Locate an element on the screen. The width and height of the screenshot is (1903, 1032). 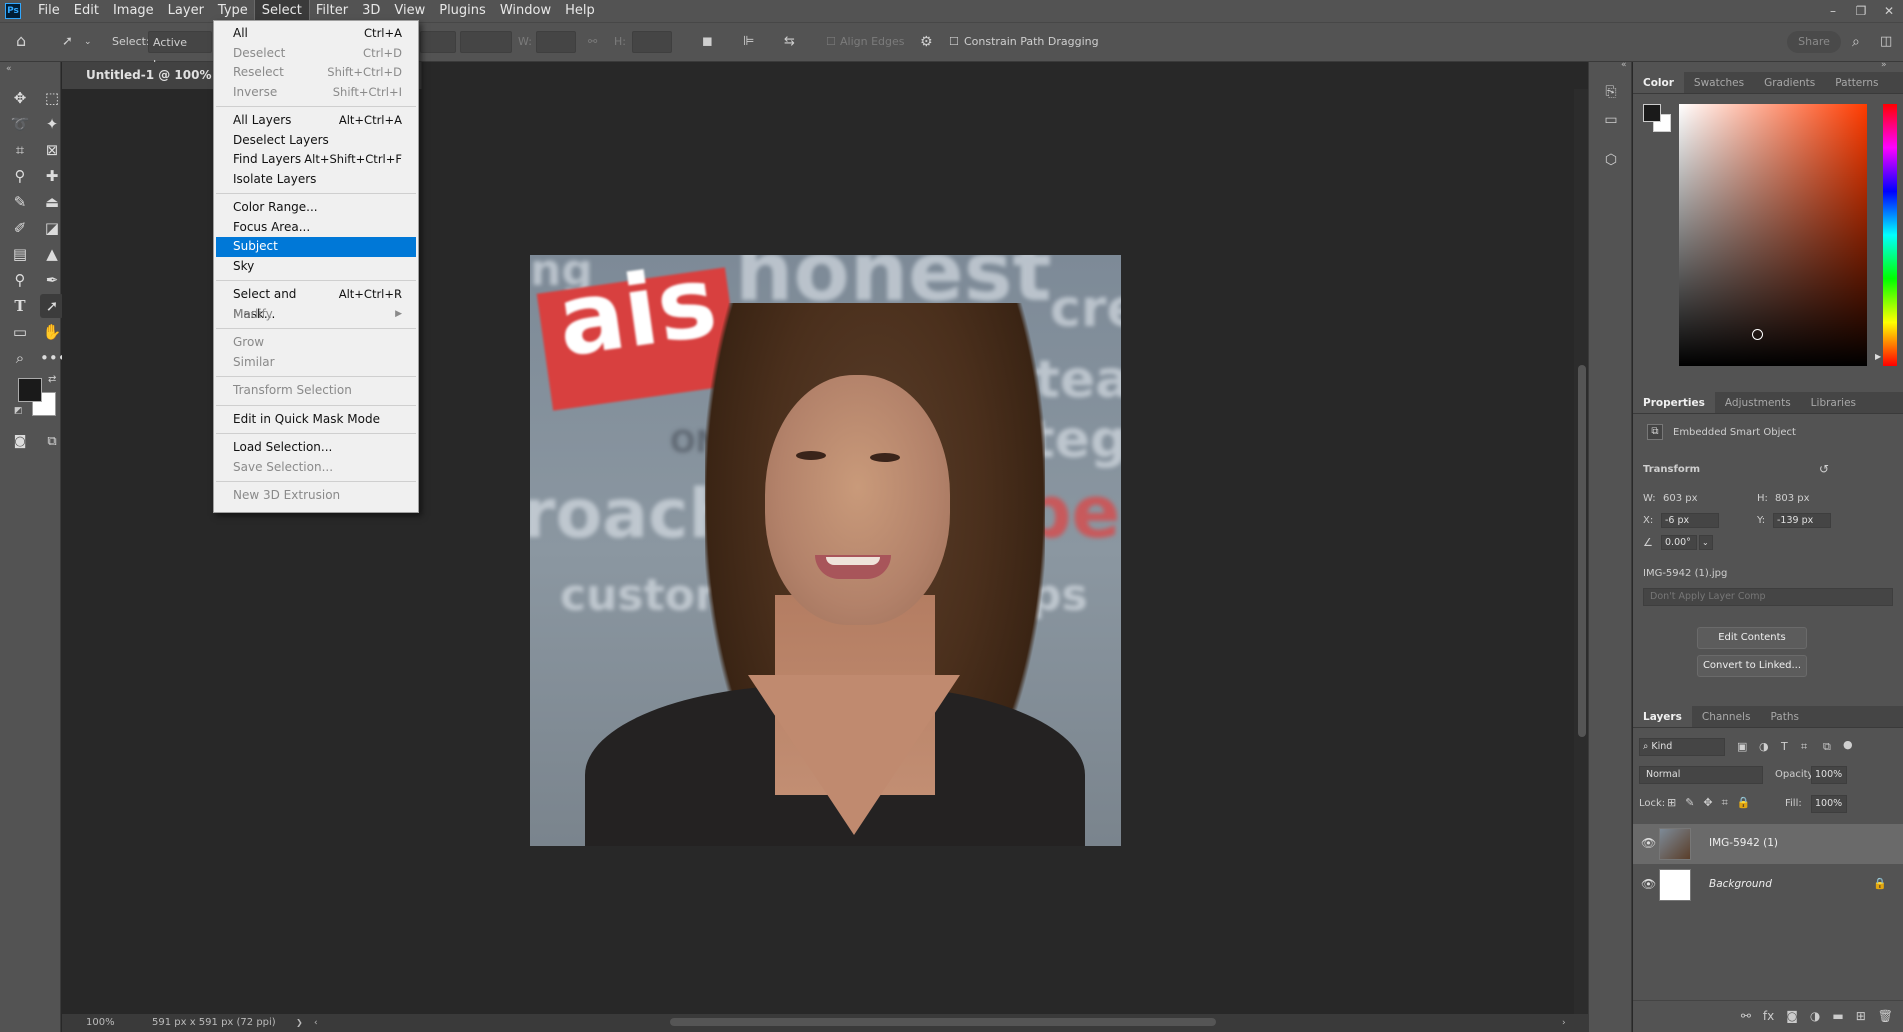
3d-panel-icon: ⬡ is located at coordinates (1611, 160).